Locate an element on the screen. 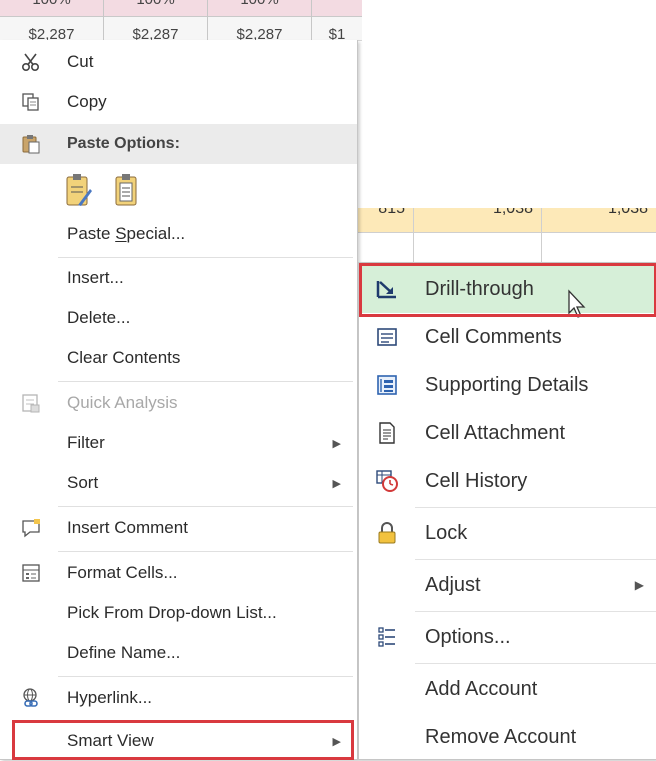 The height and width of the screenshot is (761, 656). menu-item-sort: Sort ▶ is located at coordinates (178, 483).